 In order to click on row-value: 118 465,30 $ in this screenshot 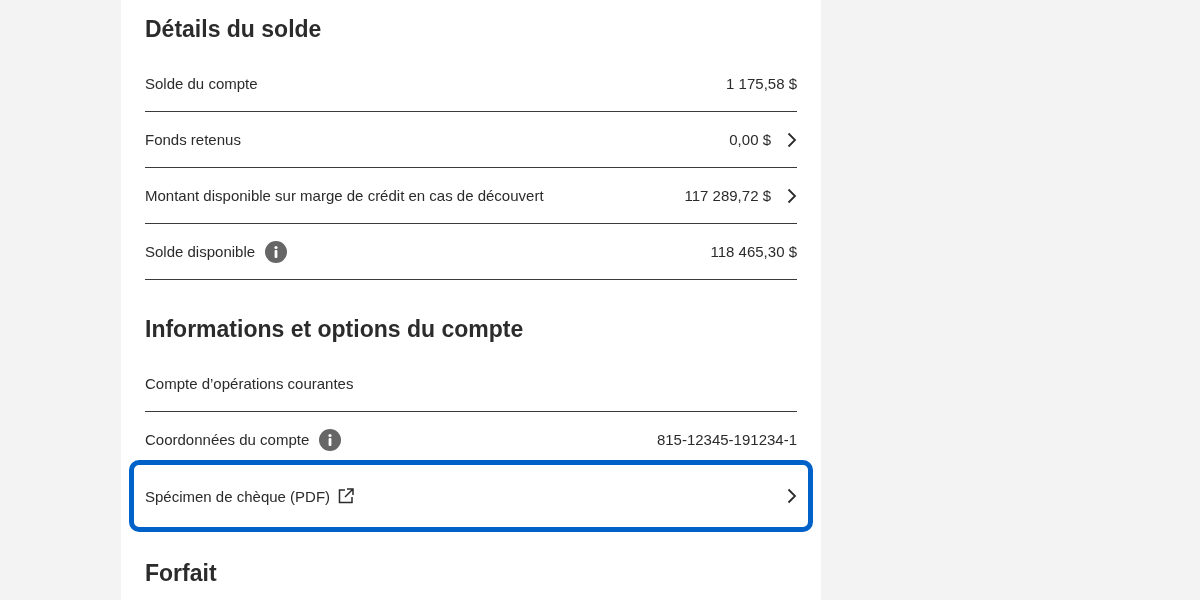, I will do `click(753, 251)`.